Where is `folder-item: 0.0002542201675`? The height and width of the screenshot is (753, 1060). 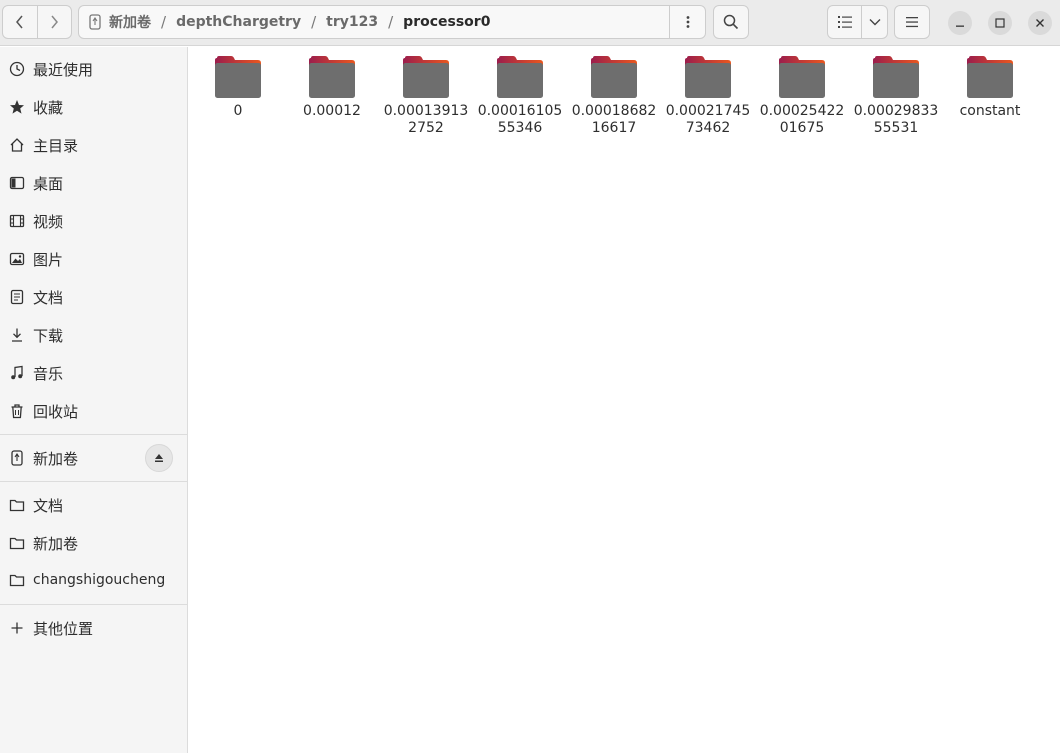 folder-item: 0.0002542201675 is located at coordinates (802, 99).